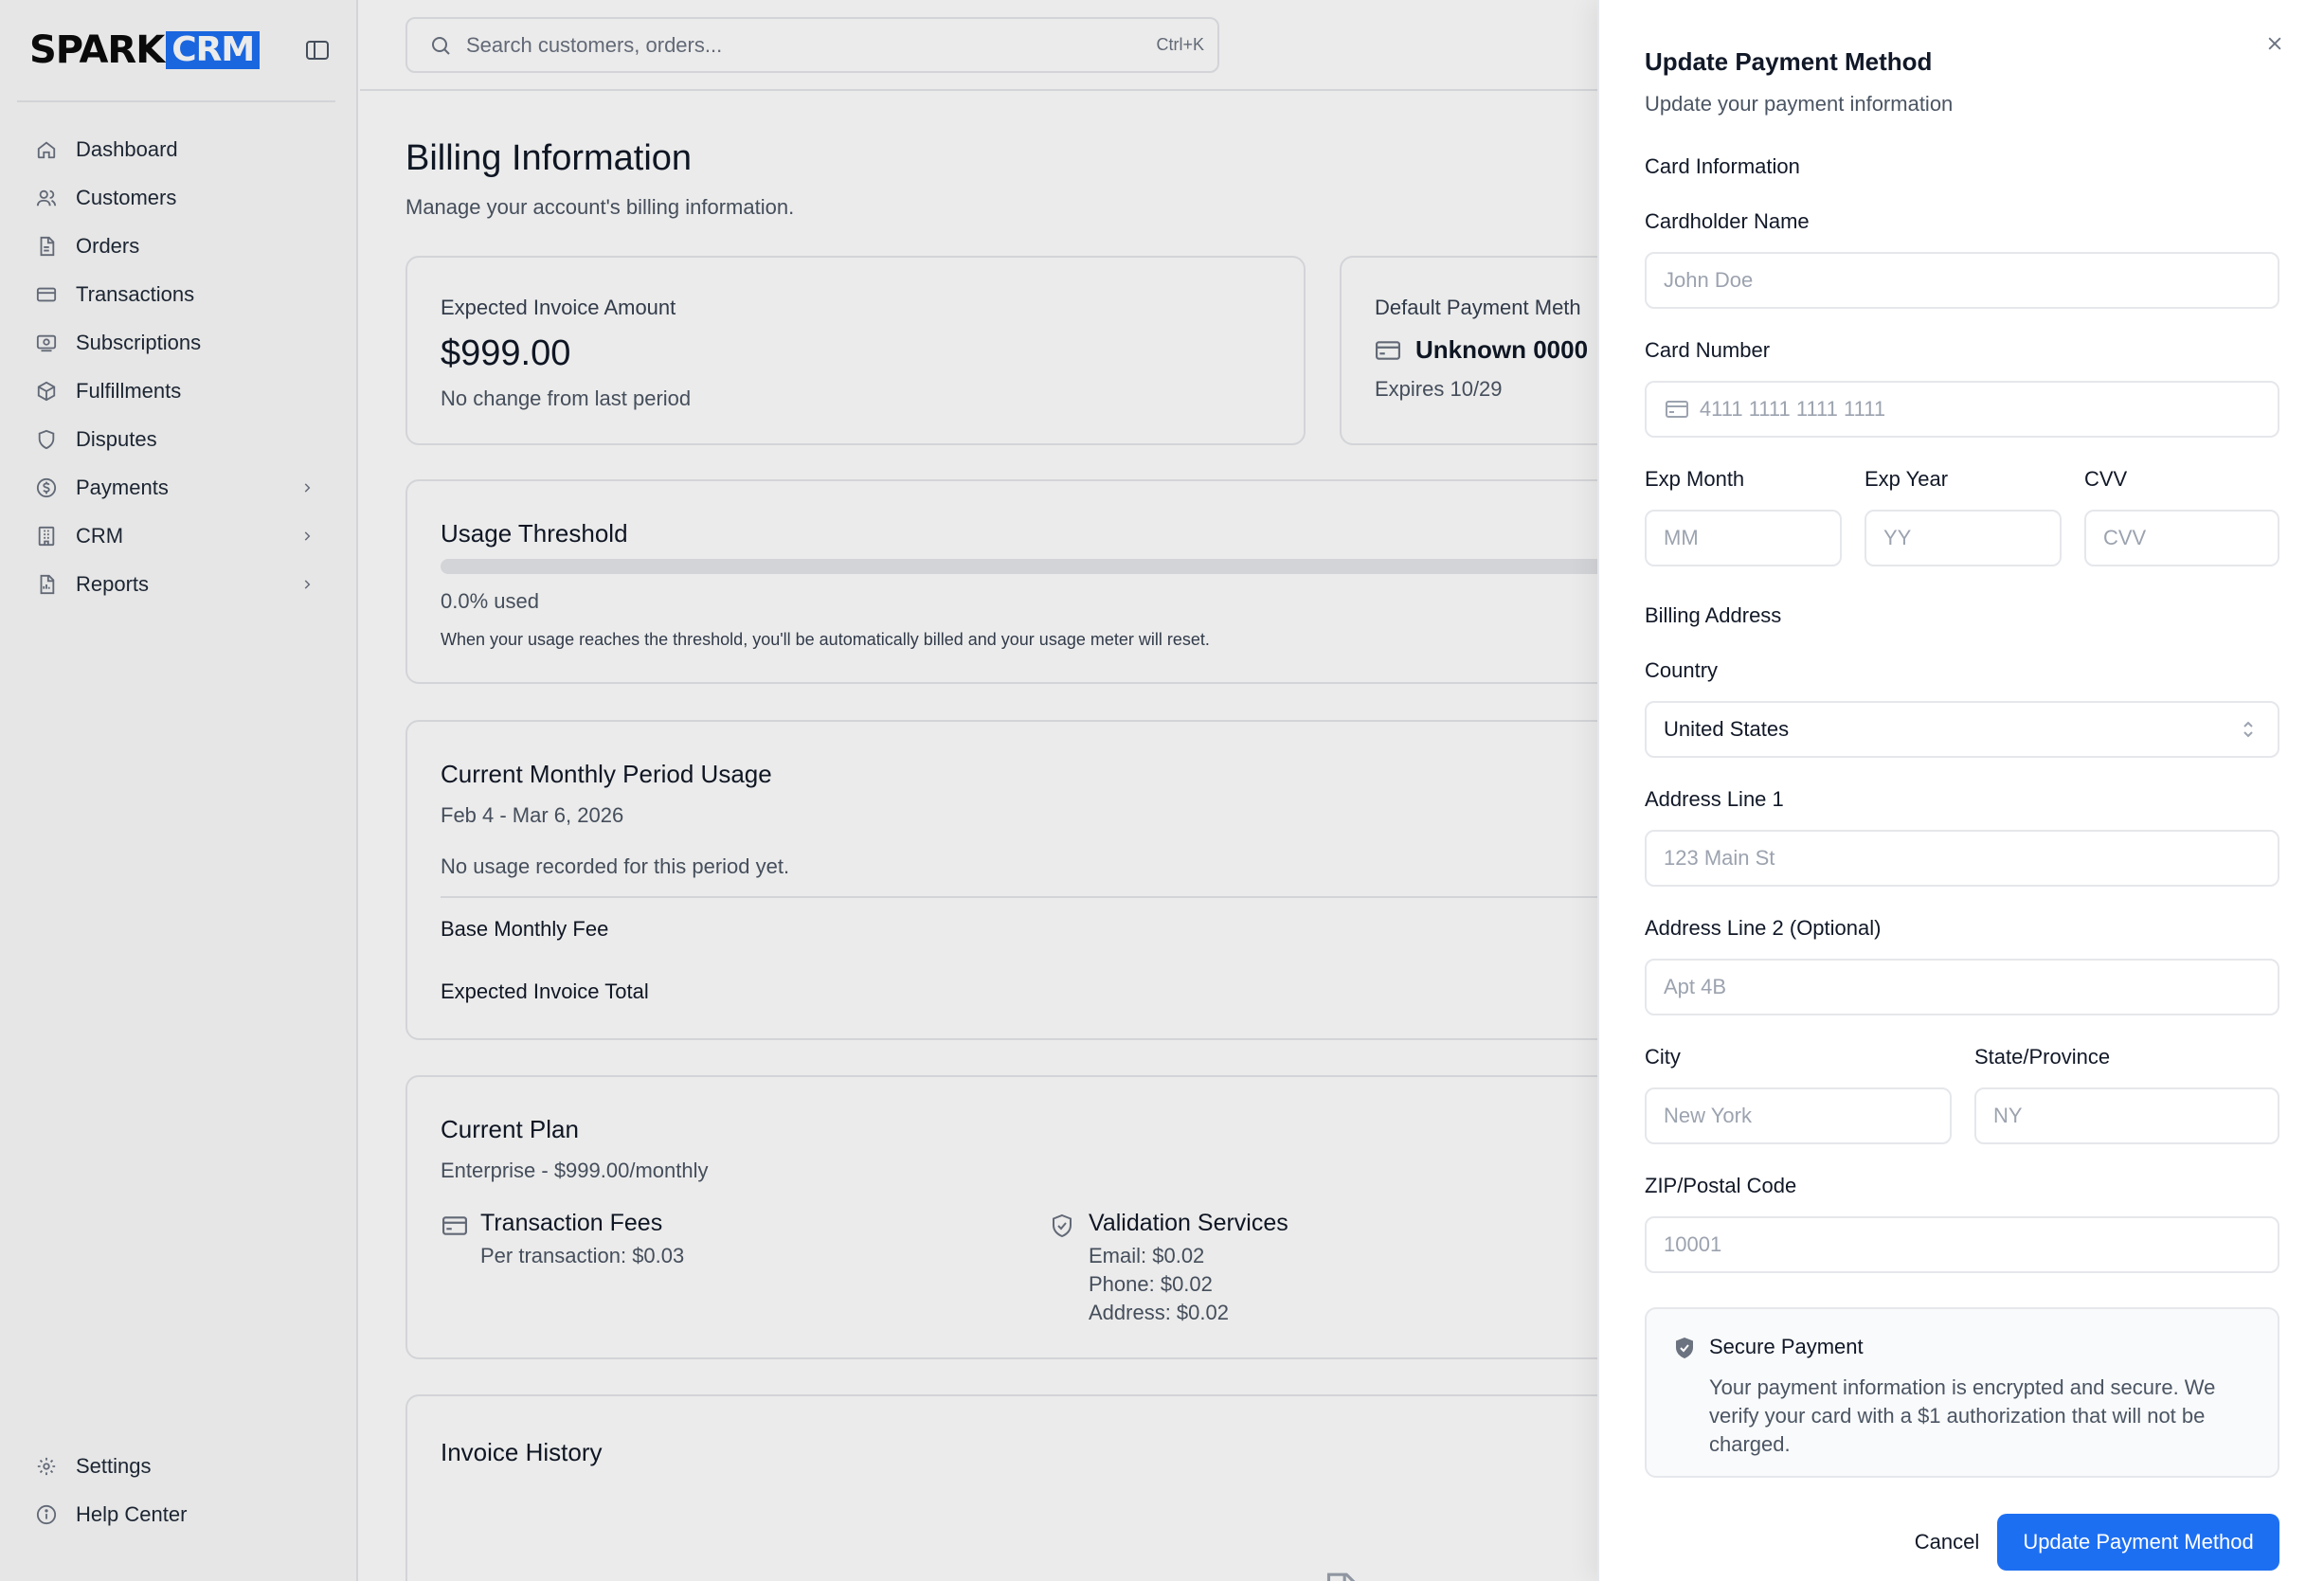 The image size is (2324, 1581). I want to click on cvv-label: CVV, so click(2106, 479).